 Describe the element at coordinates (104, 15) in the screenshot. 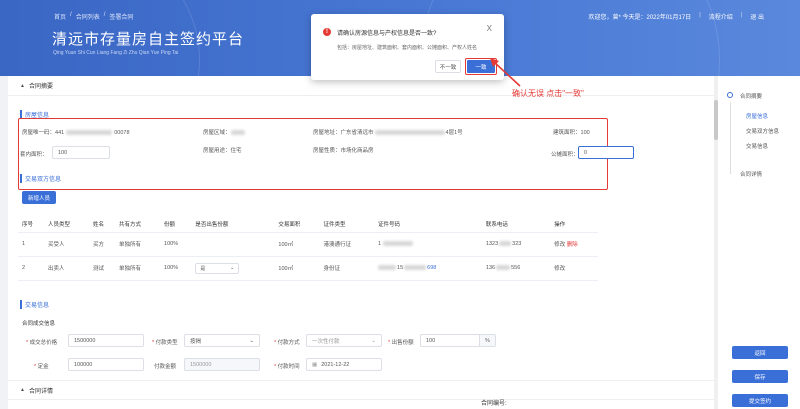

I see `breadcrumb-sep: /` at that location.